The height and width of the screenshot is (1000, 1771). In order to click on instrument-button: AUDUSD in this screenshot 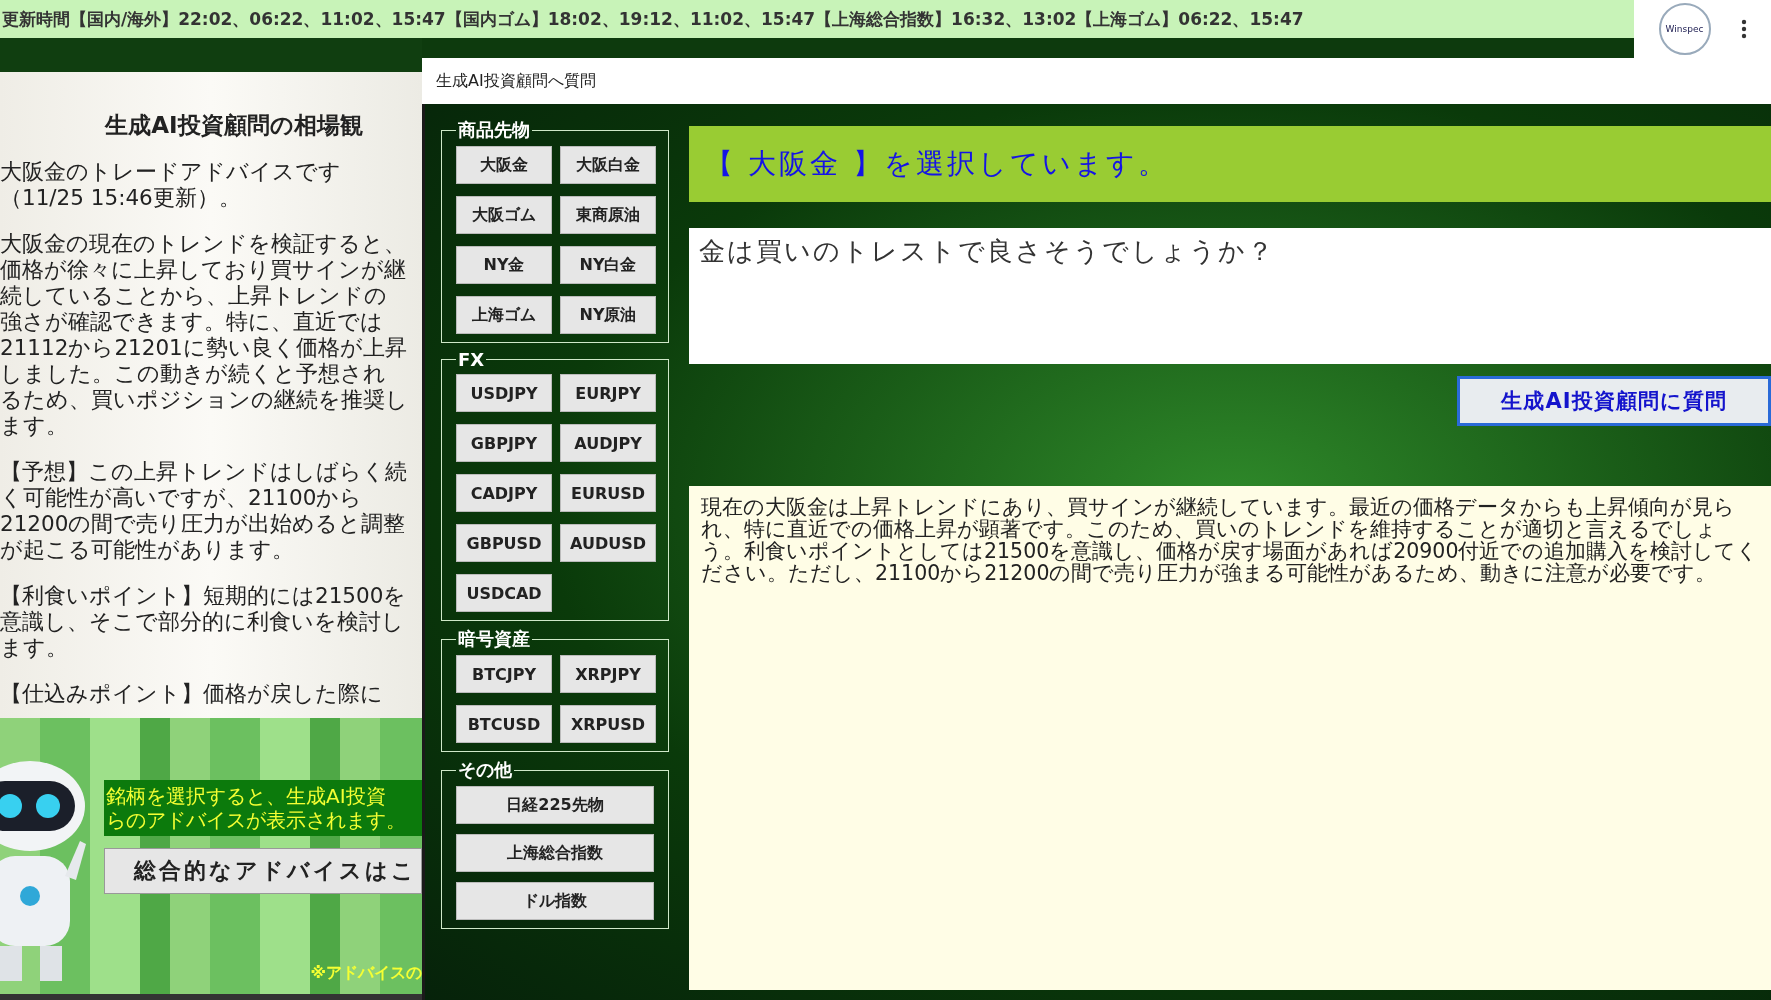, I will do `click(608, 543)`.